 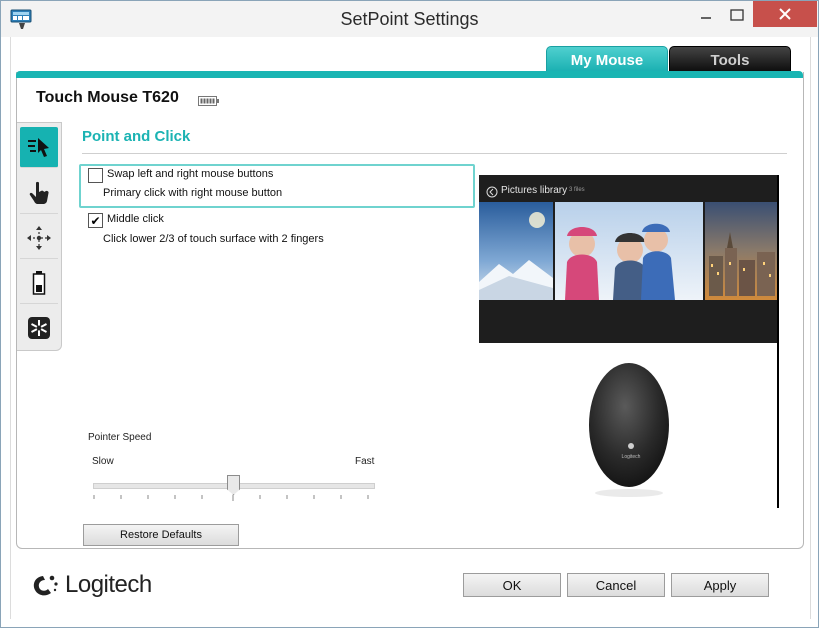 What do you see at coordinates (365, 461) in the screenshot?
I see `speed-fast-label: Fast` at bounding box center [365, 461].